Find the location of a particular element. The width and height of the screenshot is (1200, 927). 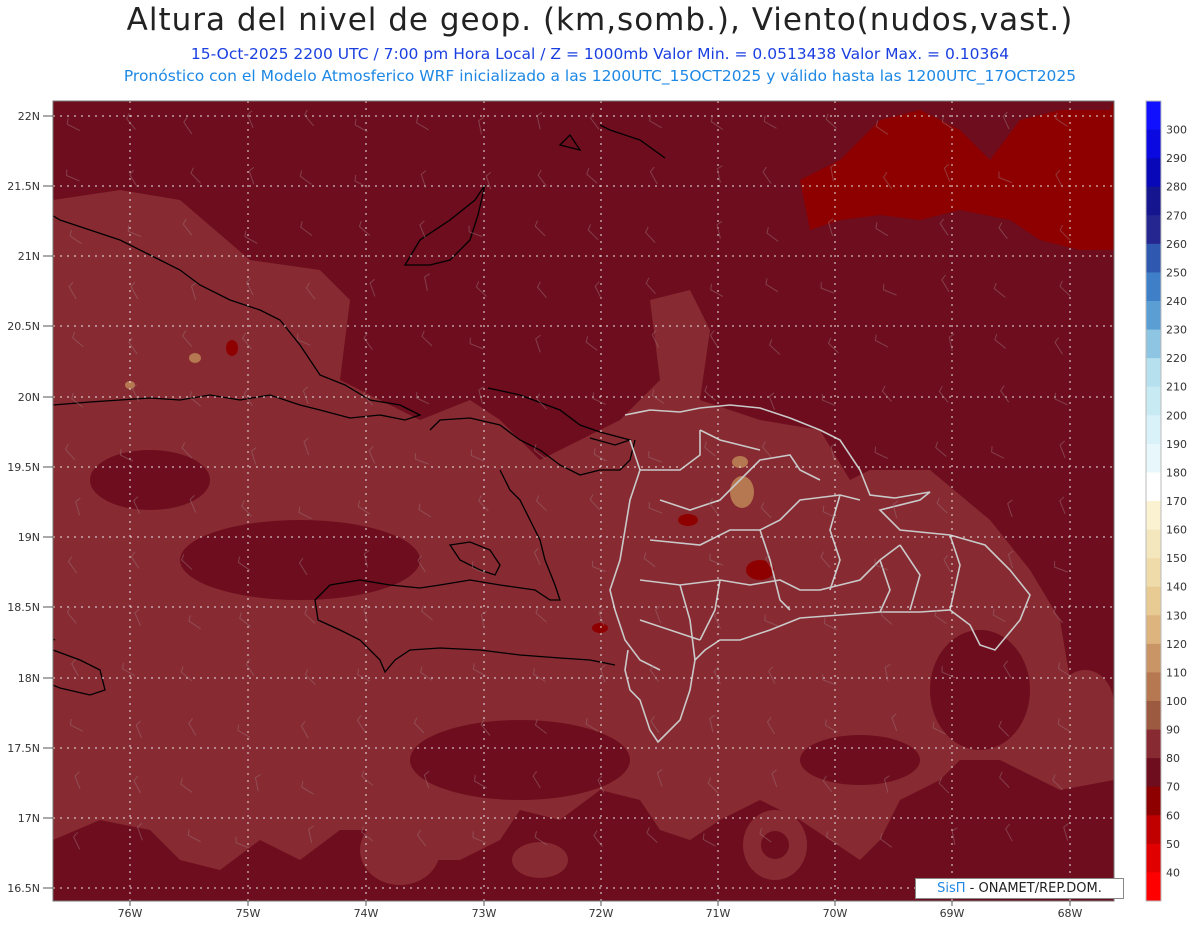

lon-tick-label: 74W is located at coordinates (366, 913).